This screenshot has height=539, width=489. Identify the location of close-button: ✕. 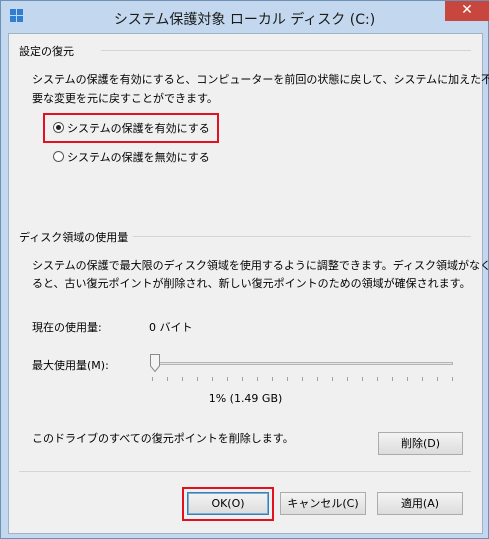
(467, 11).